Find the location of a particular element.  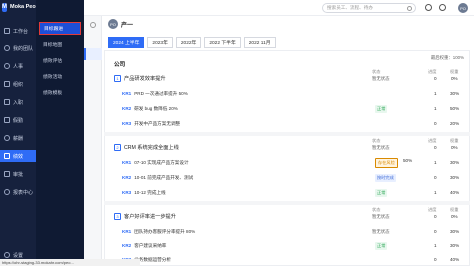

tab-period: 2022 下半年 is located at coordinates (222, 42).